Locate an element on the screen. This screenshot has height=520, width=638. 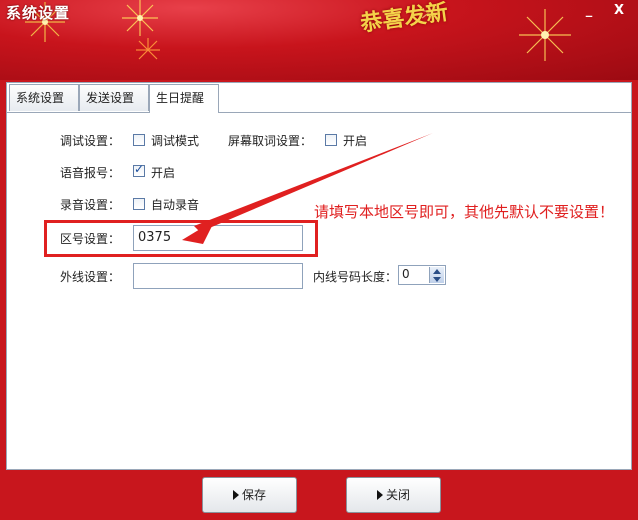
outside-line-input is located at coordinates (218, 276).